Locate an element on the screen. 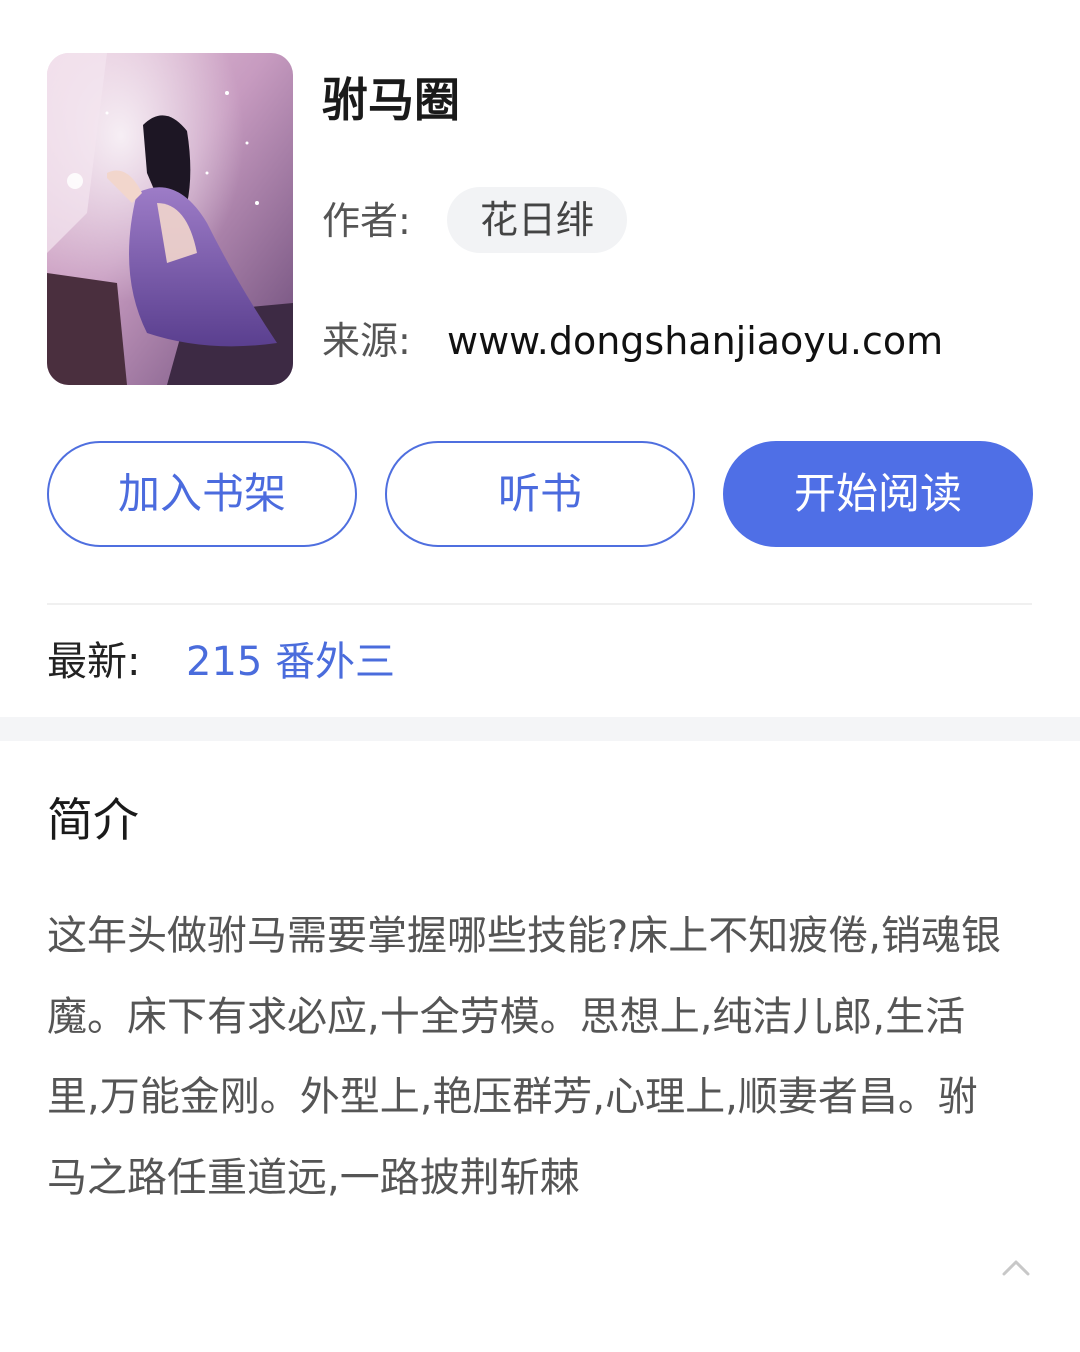 The image size is (1080, 1352). chevron-up-icon is located at coordinates (1016, 1266).